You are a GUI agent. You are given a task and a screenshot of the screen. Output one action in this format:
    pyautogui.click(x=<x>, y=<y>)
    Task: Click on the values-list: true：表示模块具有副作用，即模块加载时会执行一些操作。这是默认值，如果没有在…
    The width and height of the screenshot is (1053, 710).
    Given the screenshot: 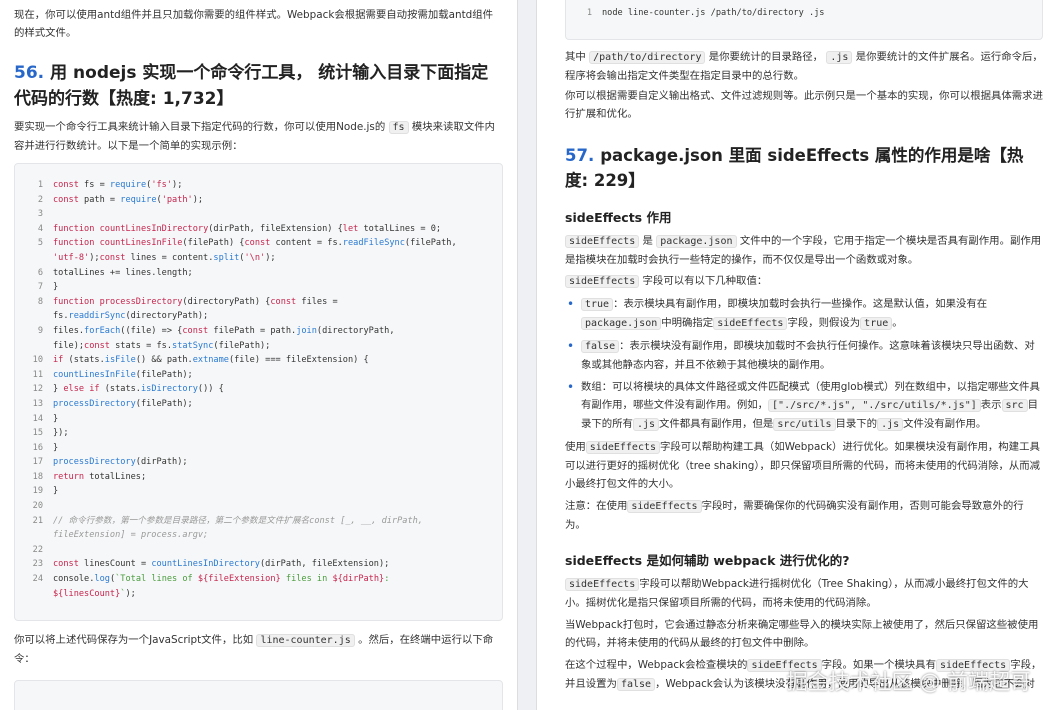 What is the action you would take?
    pyautogui.click(x=804, y=364)
    